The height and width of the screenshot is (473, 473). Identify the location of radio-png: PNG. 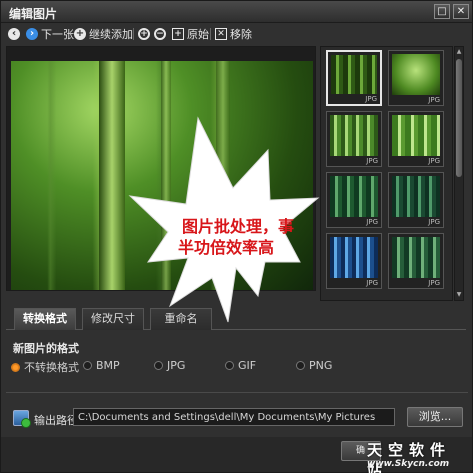
(314, 365).